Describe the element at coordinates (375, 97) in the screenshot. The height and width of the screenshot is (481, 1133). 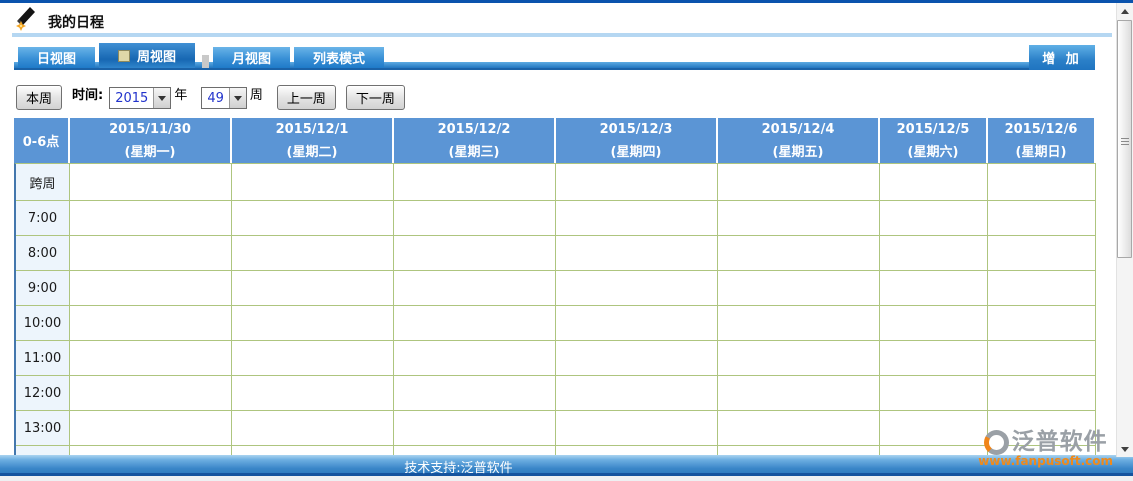
I see `next-week-button: 下一周` at that location.